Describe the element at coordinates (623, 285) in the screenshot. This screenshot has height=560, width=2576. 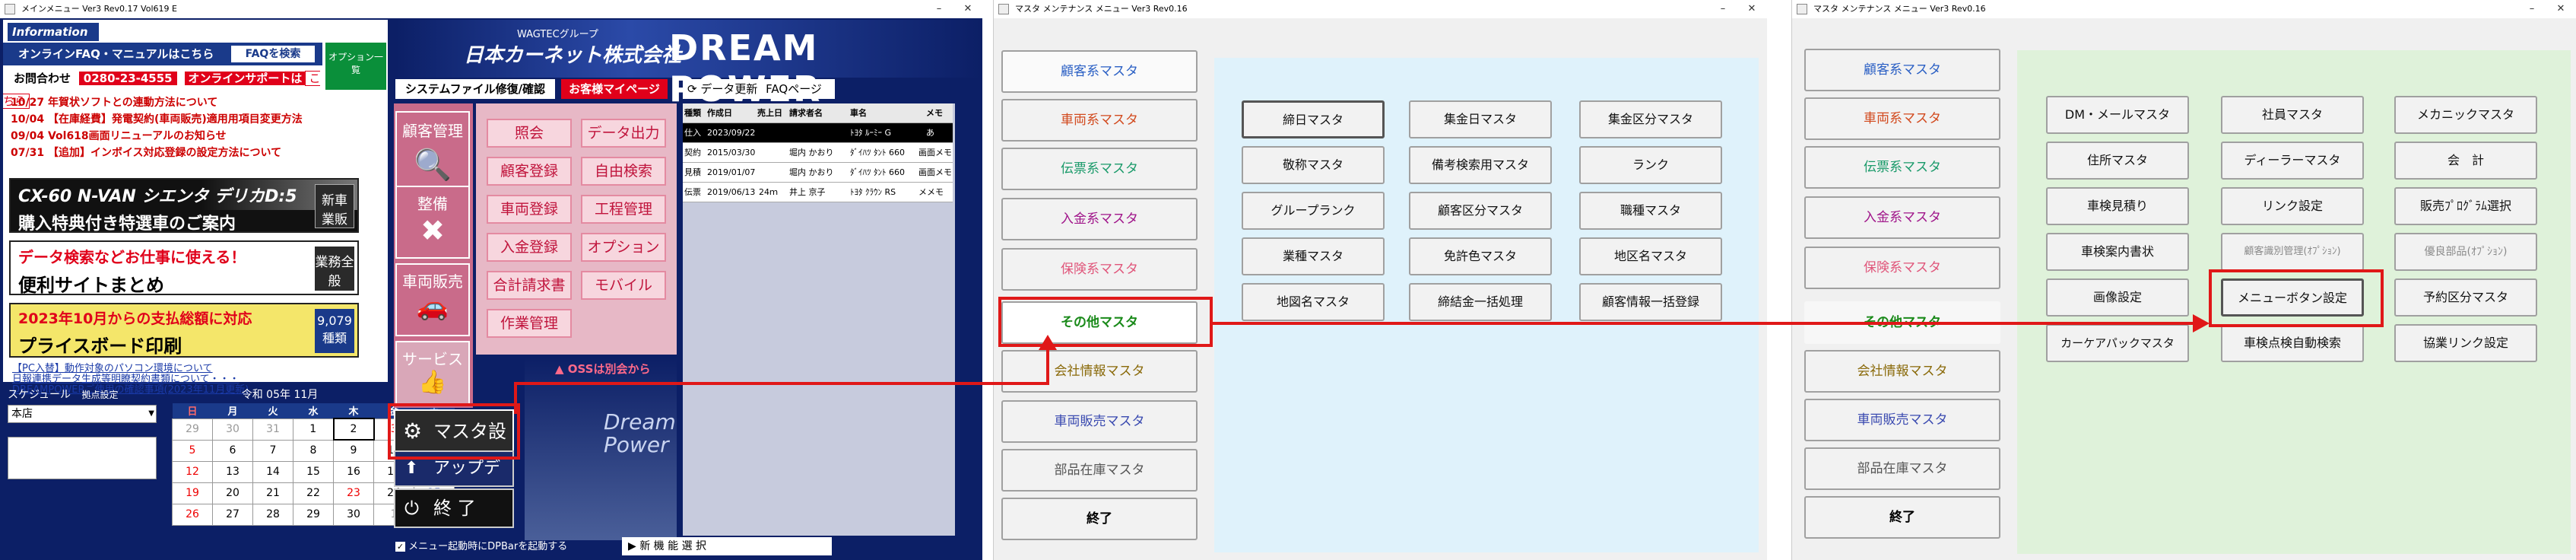
I see `mobile-button: モバイル` at that location.